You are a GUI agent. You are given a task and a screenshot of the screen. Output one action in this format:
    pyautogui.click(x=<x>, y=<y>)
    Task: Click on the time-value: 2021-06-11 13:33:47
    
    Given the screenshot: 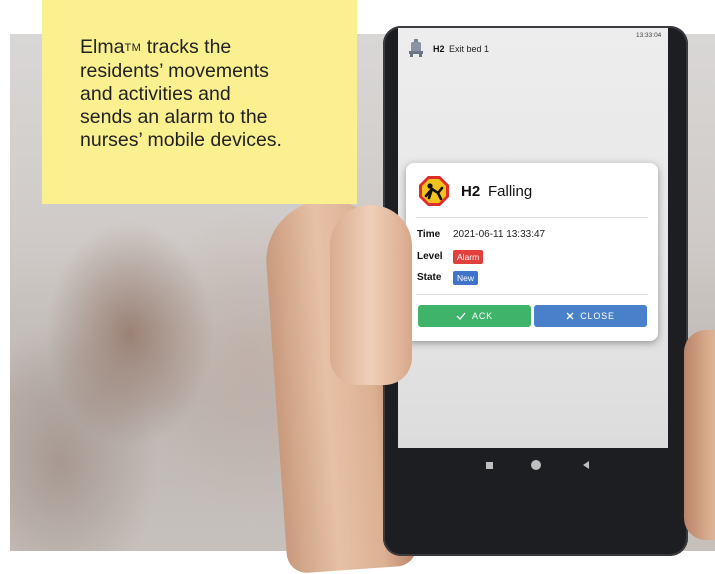 What is the action you would take?
    pyautogui.click(x=499, y=234)
    